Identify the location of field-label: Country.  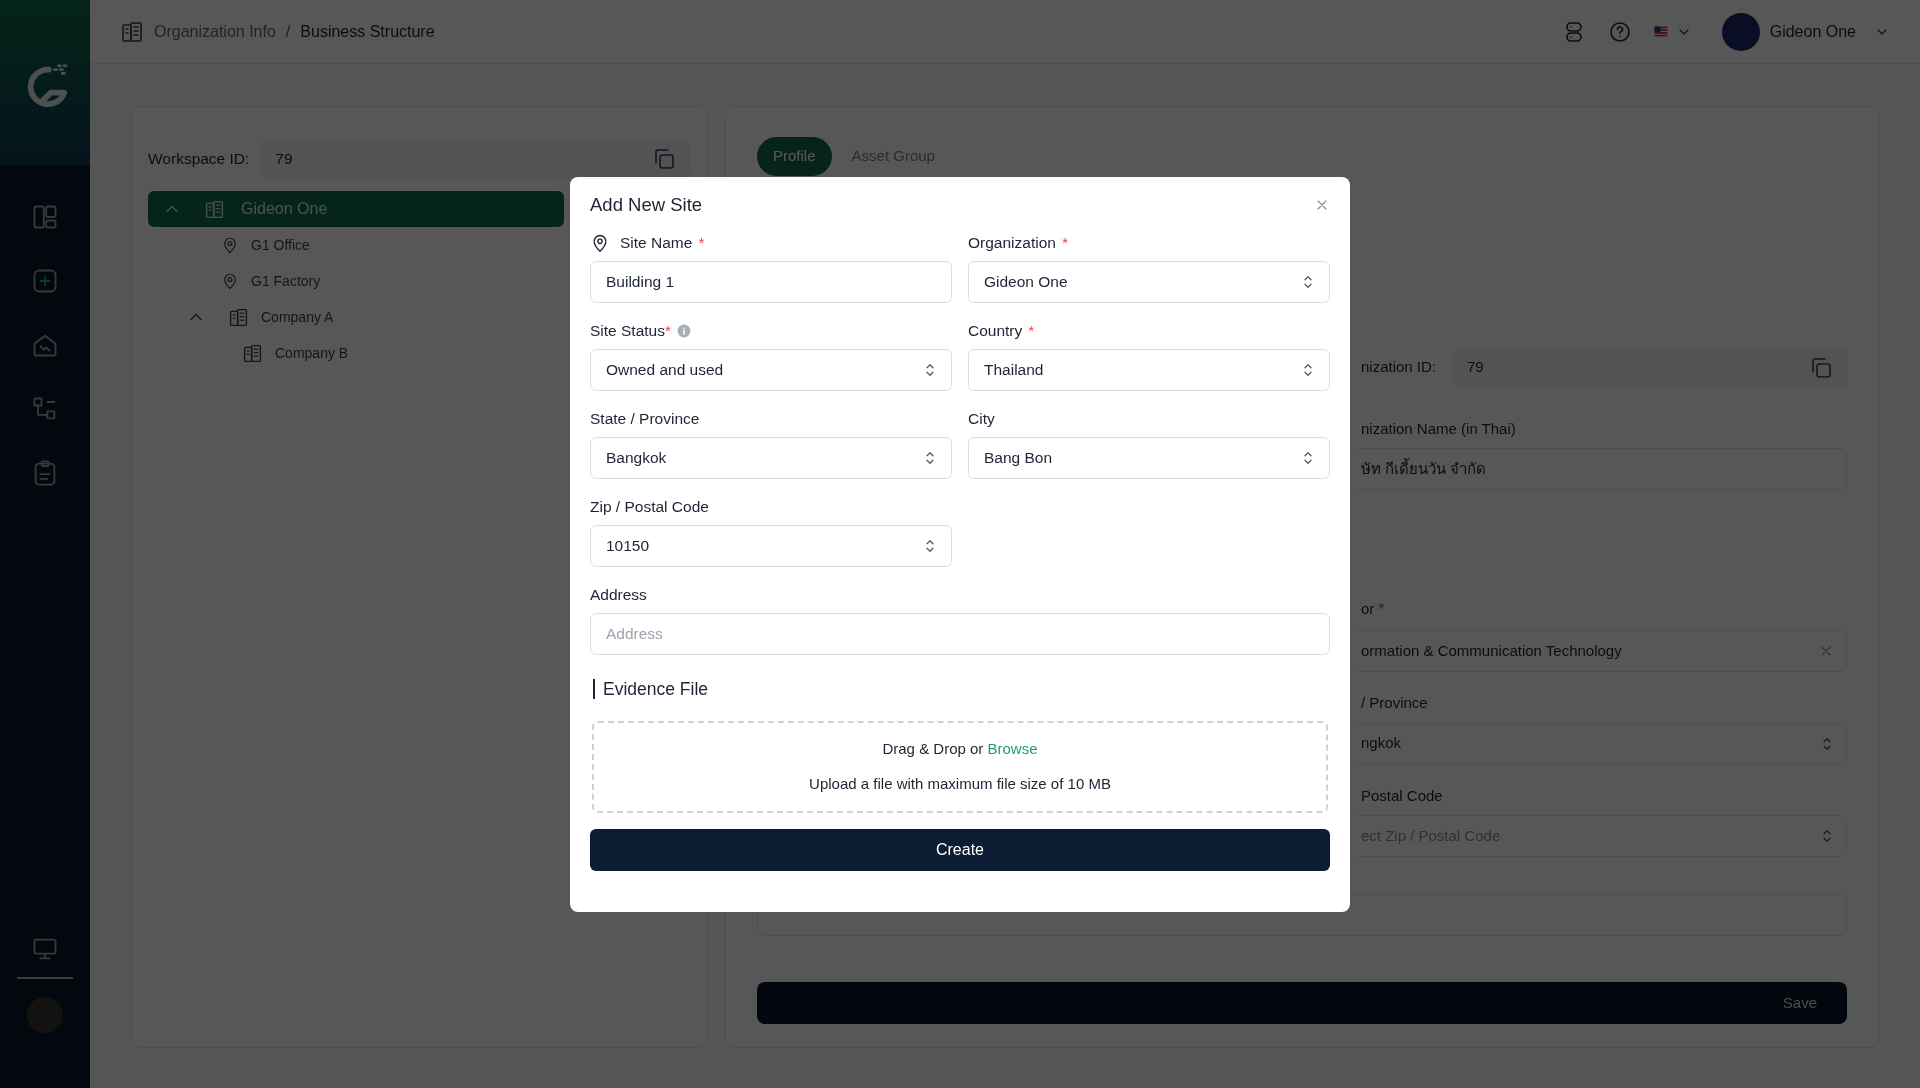
(995, 331).